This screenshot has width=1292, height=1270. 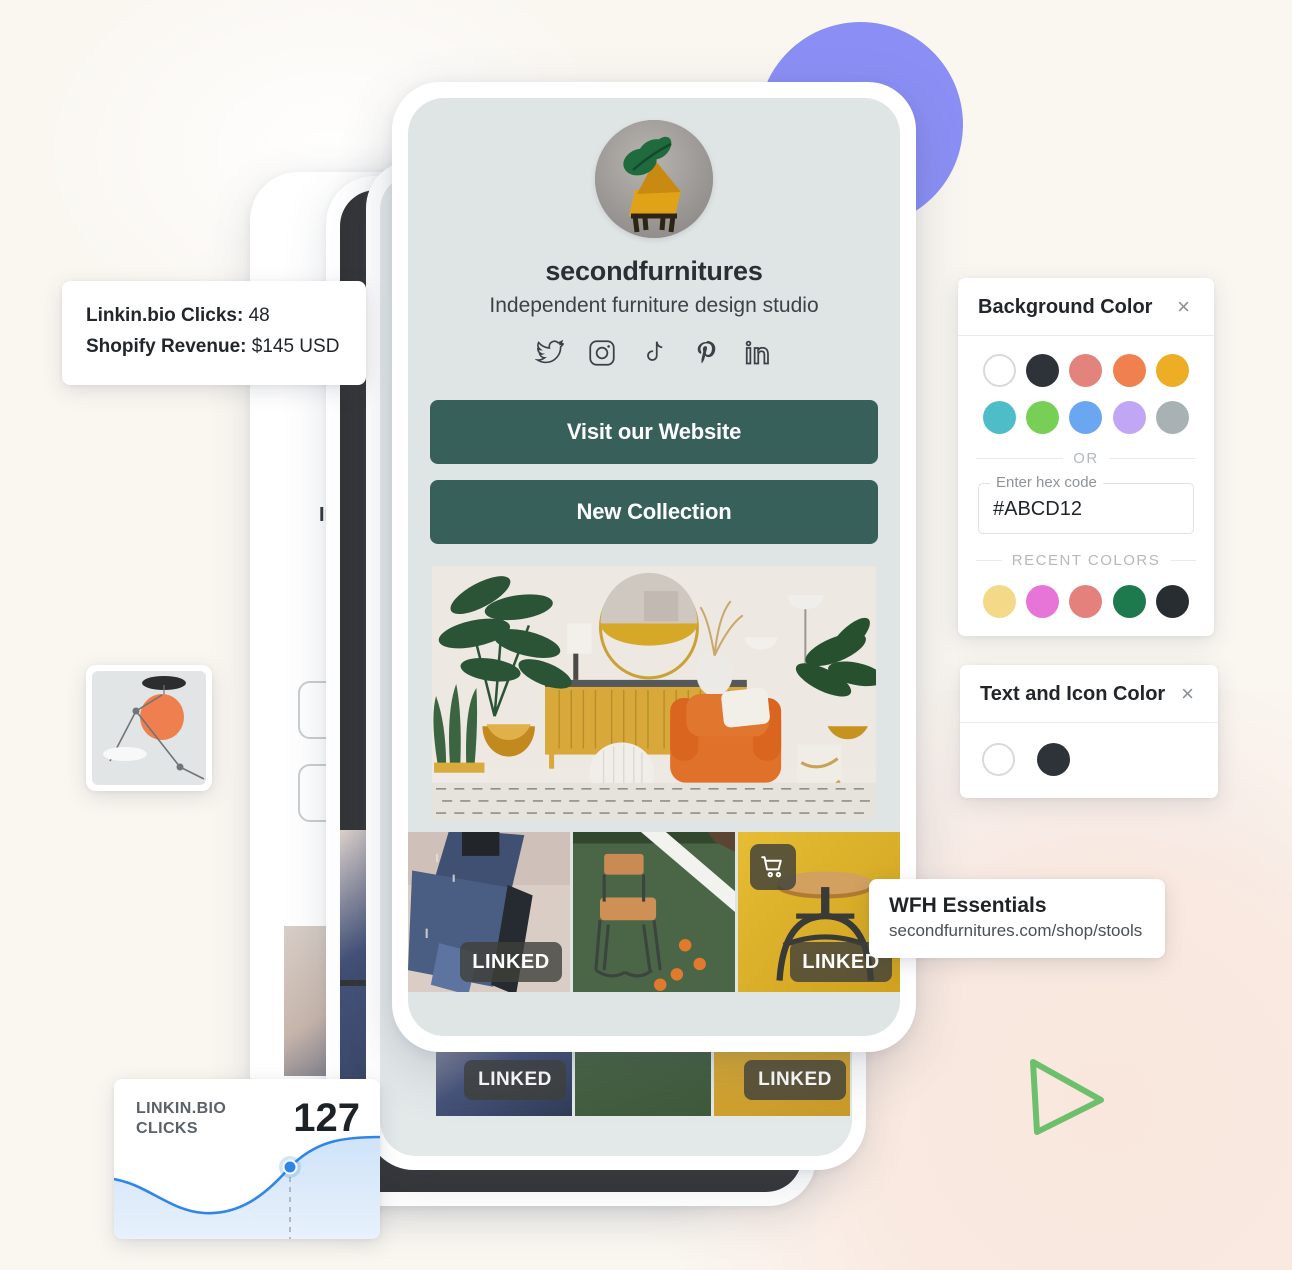 What do you see at coordinates (1073, 693) in the screenshot?
I see `text-color-panel-title: Text and Icon Color` at bounding box center [1073, 693].